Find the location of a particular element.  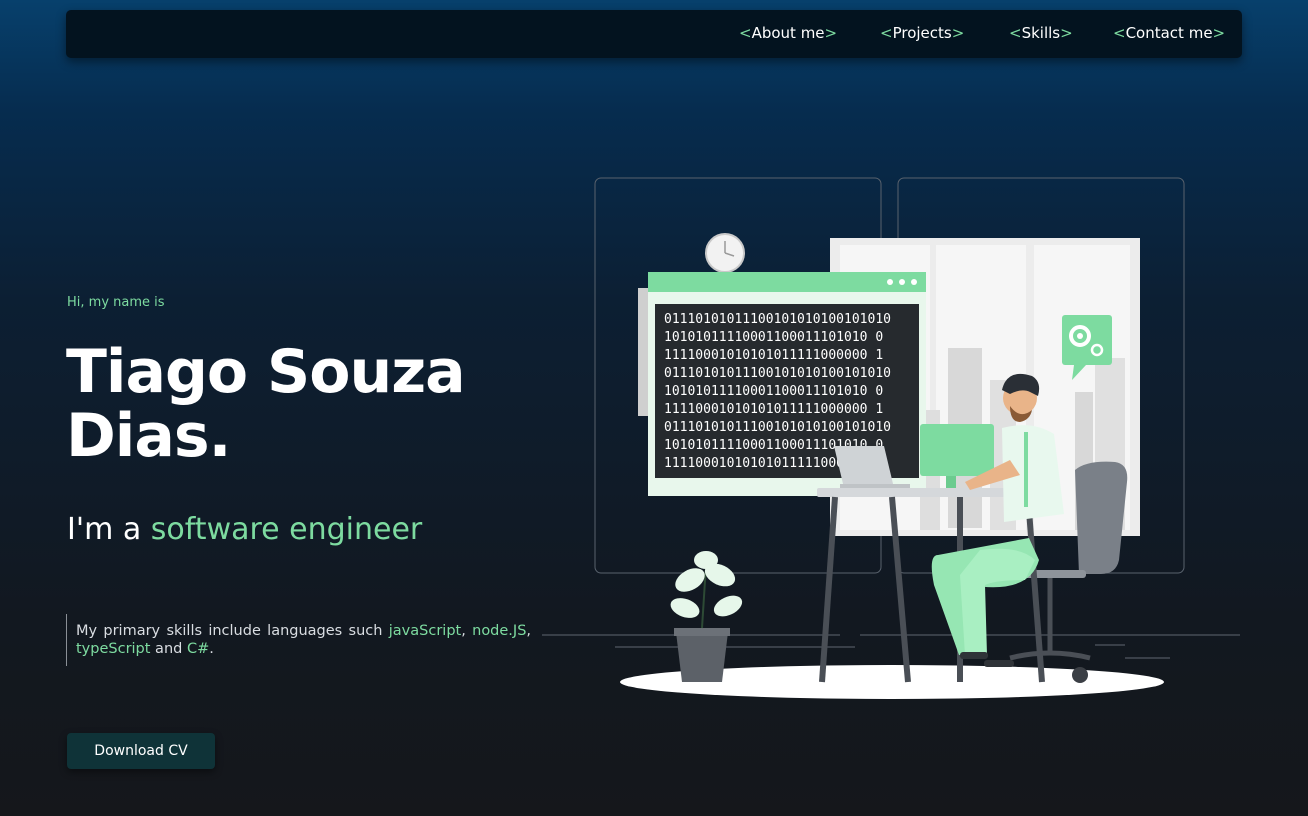

skill-nodejs: node.JS is located at coordinates (499, 631).